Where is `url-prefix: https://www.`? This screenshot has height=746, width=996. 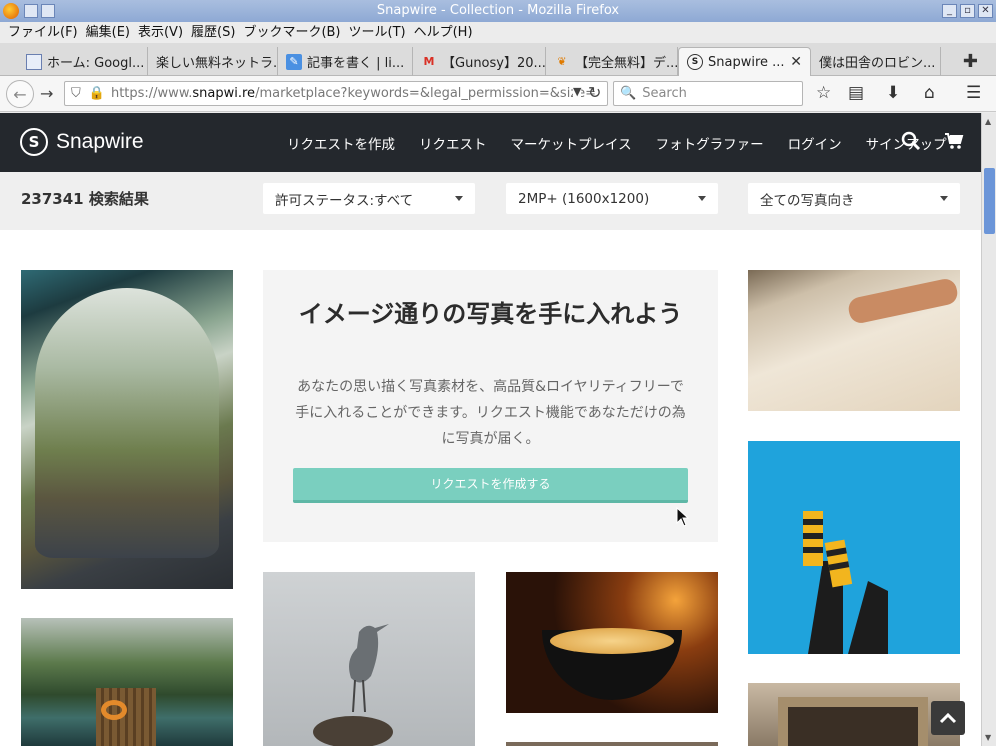 url-prefix: https://www. is located at coordinates (151, 93).